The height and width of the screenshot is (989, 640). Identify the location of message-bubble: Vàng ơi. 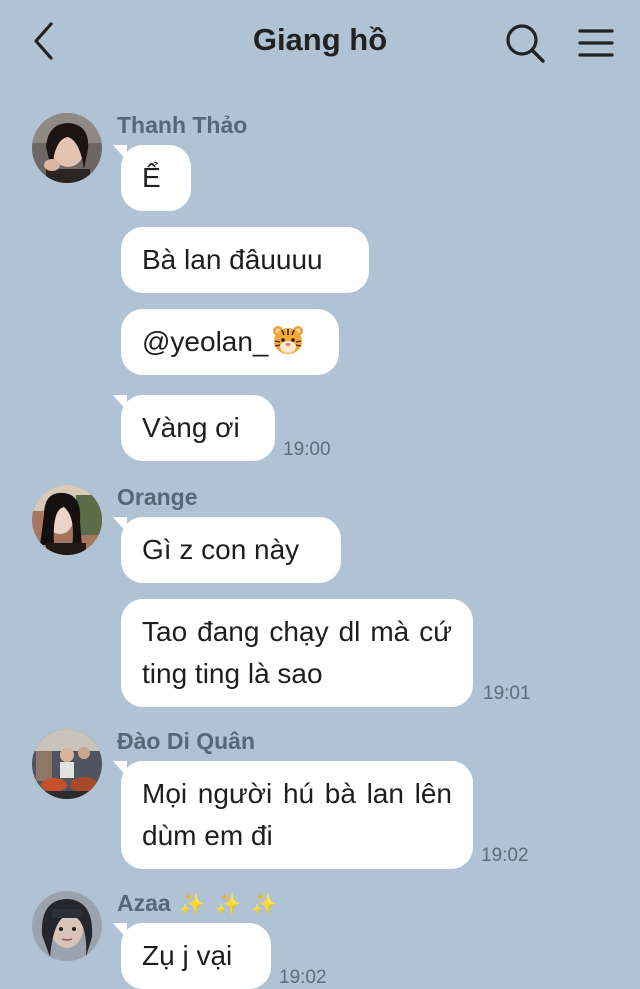
(194, 428).